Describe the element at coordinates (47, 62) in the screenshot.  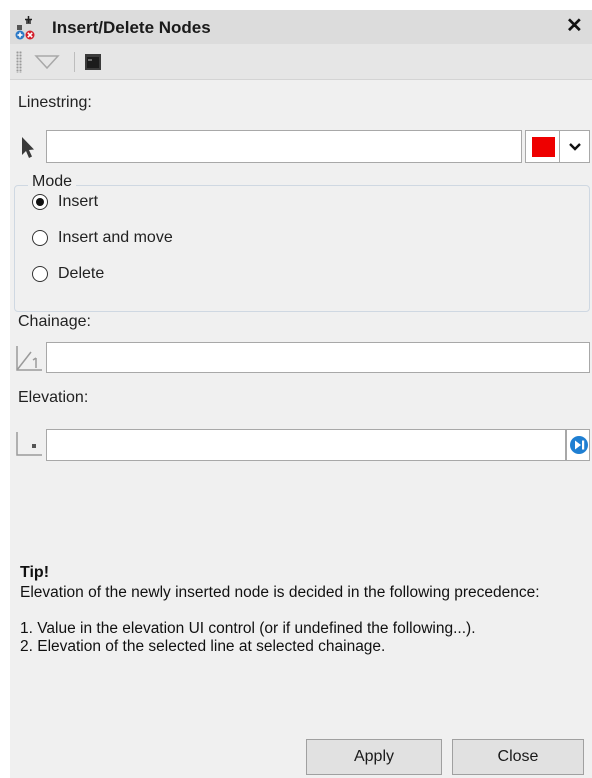
I see `triangle-dropdown-icon` at that location.